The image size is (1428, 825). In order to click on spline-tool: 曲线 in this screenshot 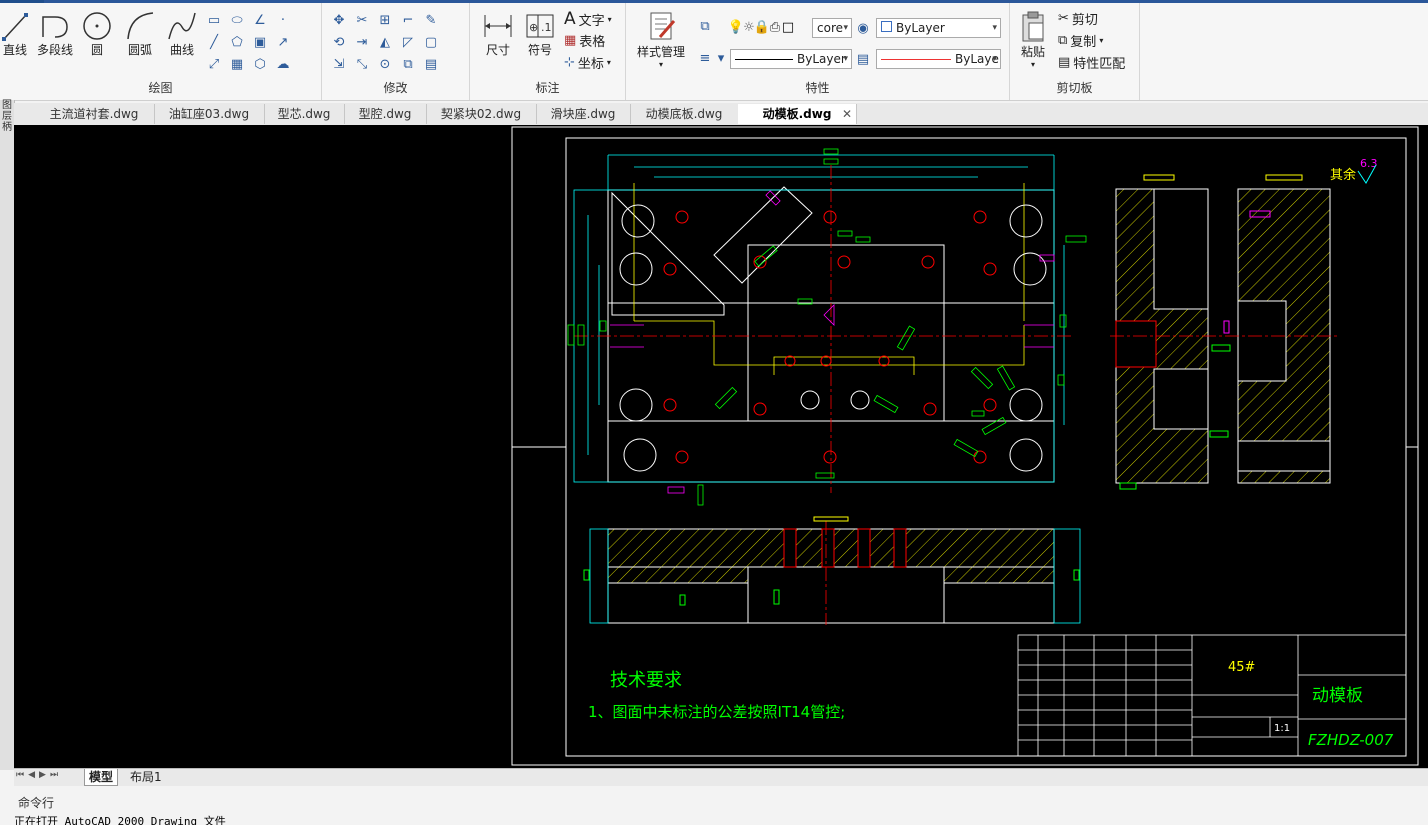, I will do `click(182, 34)`.